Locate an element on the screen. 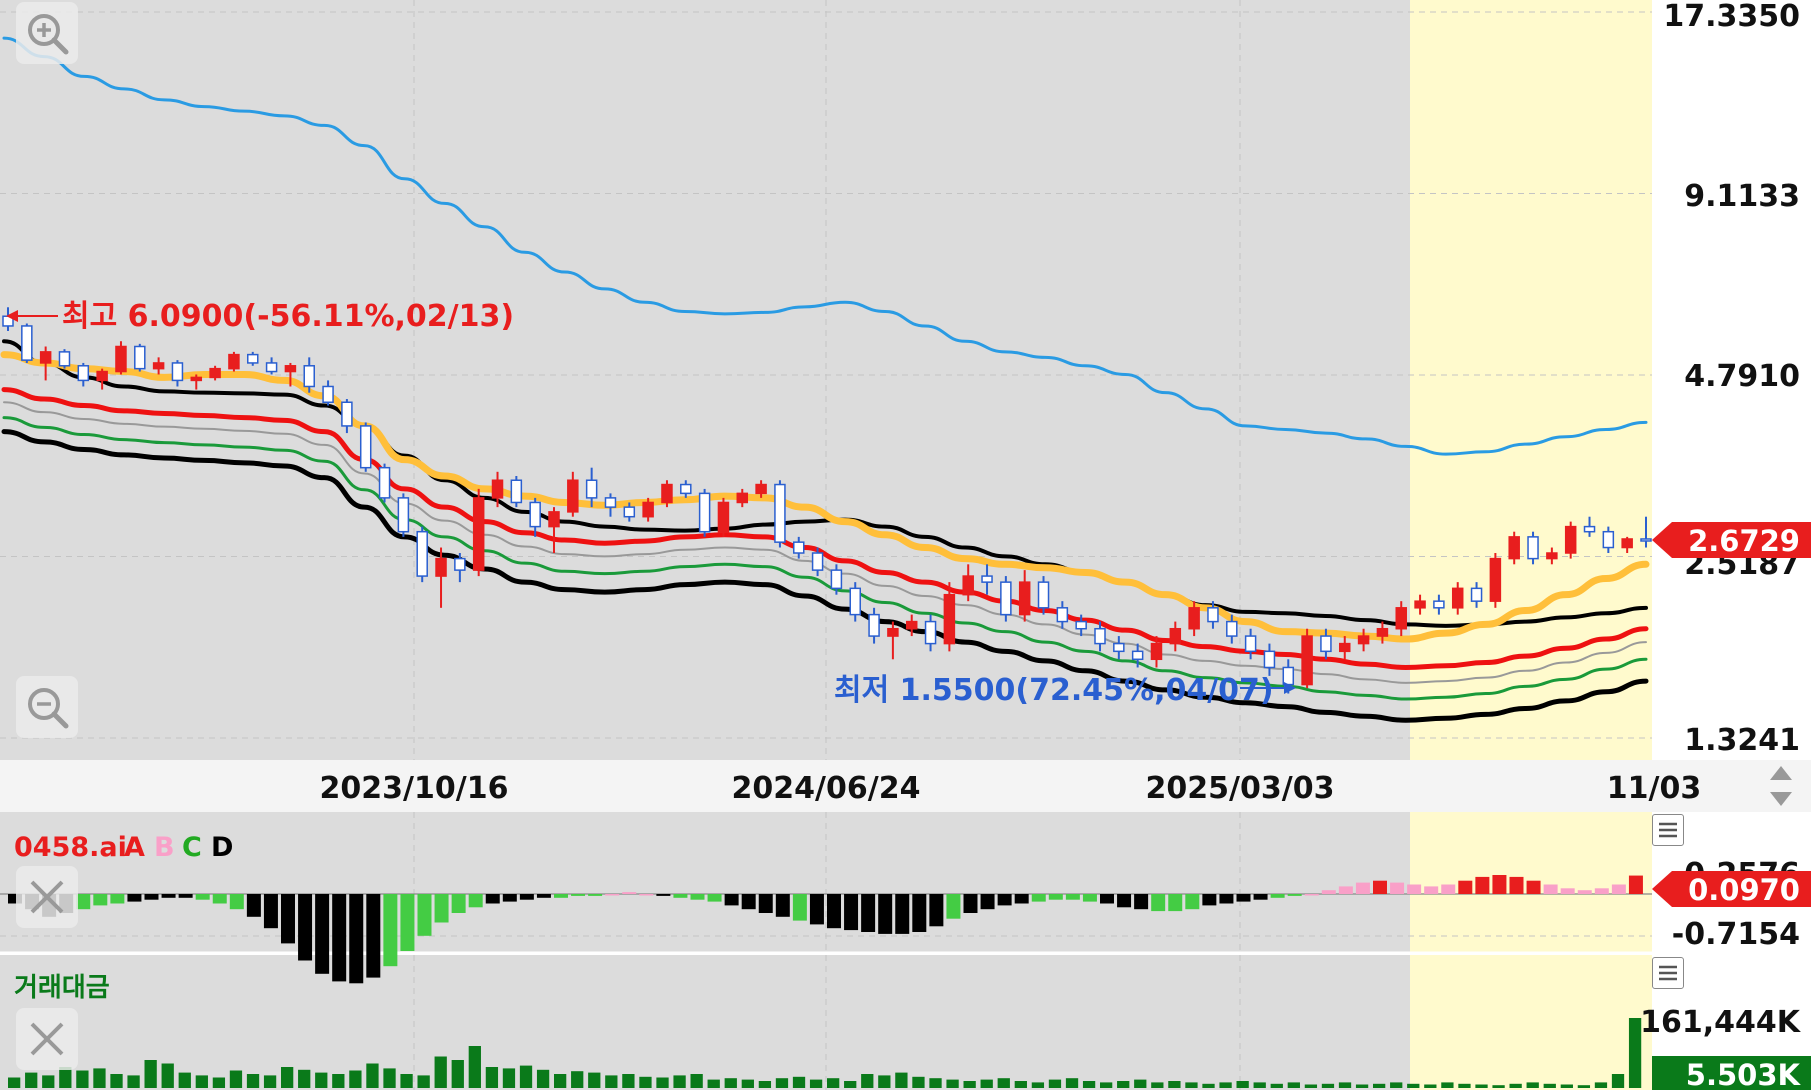  price-highlight-bg is located at coordinates (1531, 380).